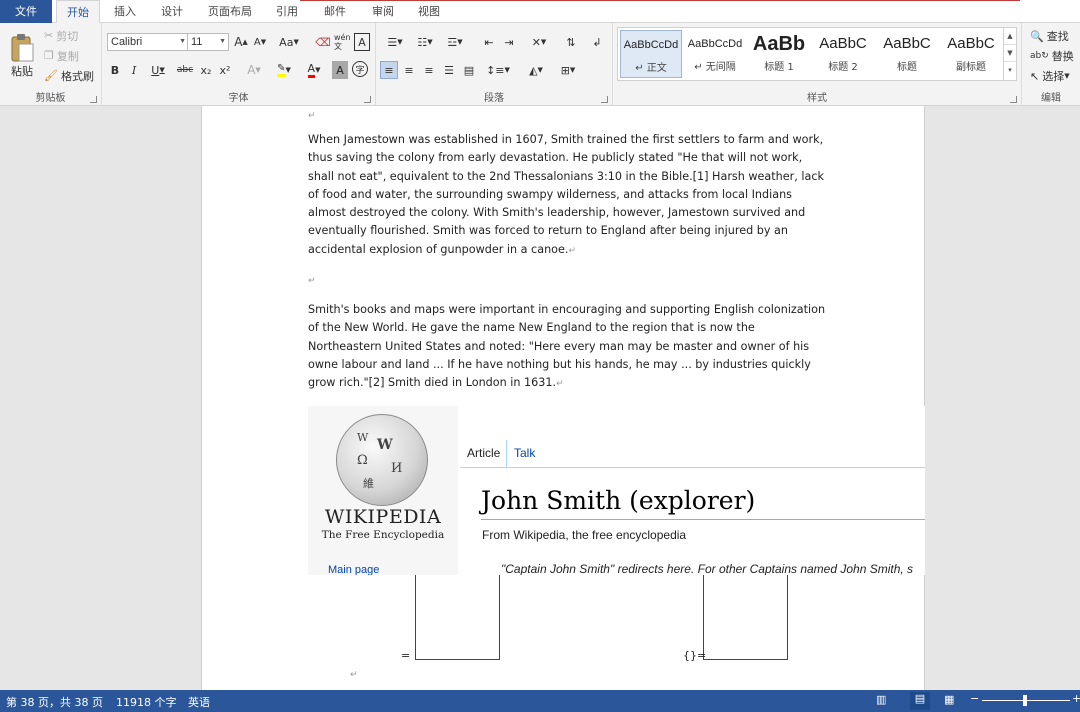 The width and height of the screenshot is (1080, 712). Describe the element at coordinates (1010, 36) in the screenshot. I see `chevron-up-icon: ▲` at that location.